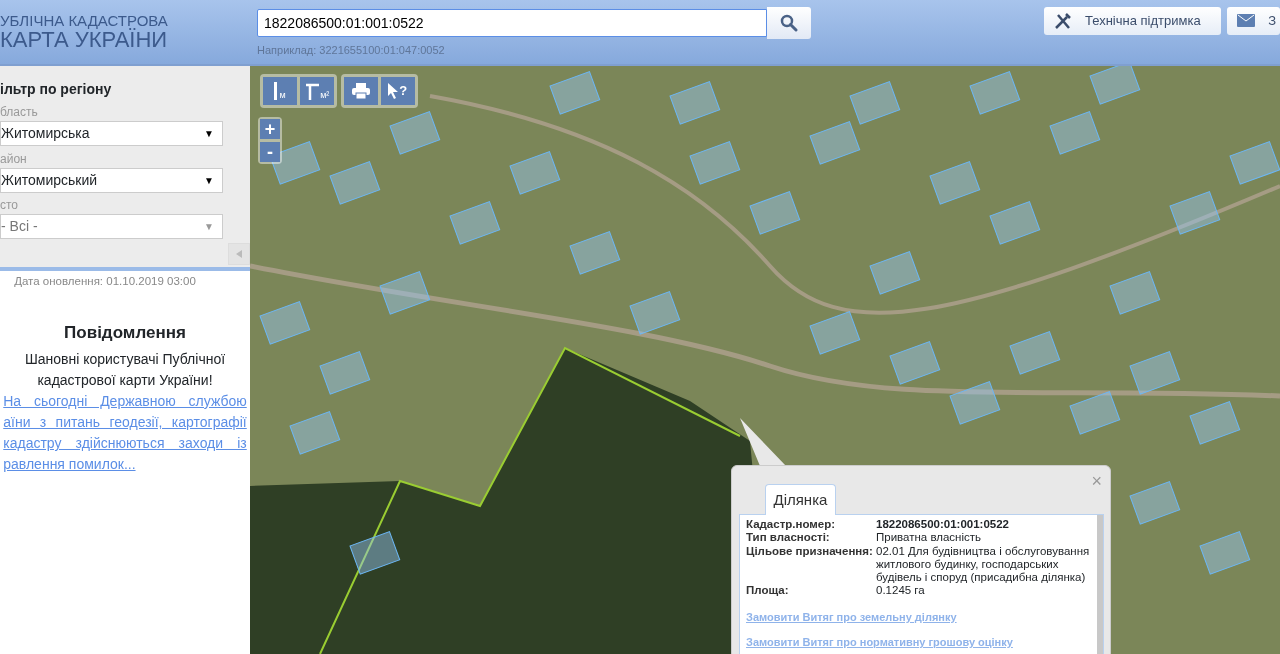 The image size is (1280, 654). Describe the element at coordinates (84, 20) in the screenshot. I see `logo-title: УБЛІЧНА КАДАСТРОВА` at that location.